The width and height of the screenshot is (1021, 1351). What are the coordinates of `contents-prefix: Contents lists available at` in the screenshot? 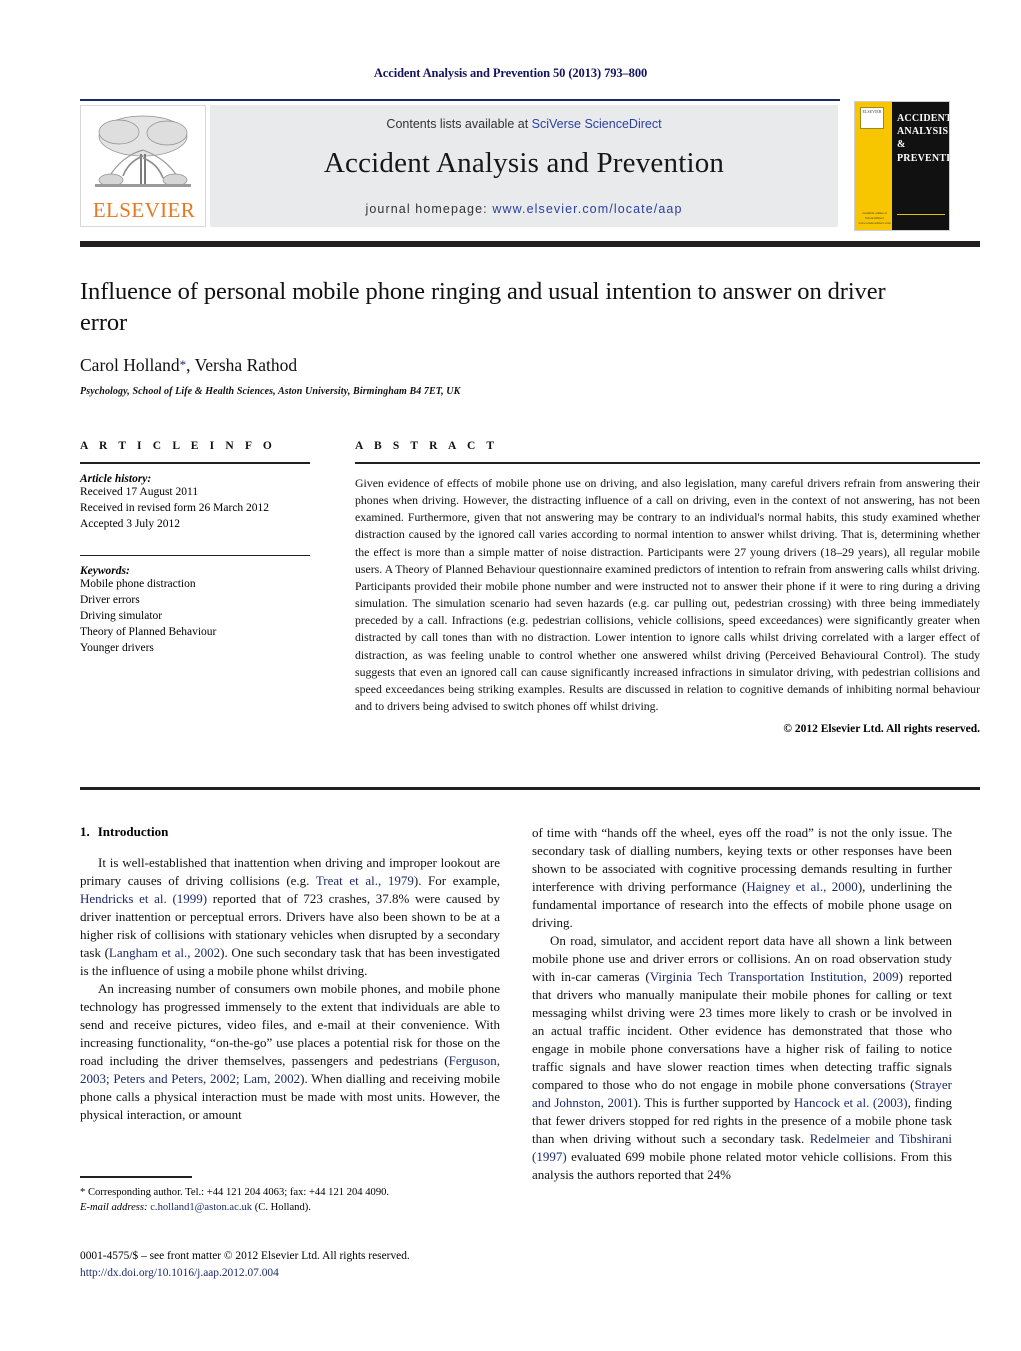 It's located at (459, 124).